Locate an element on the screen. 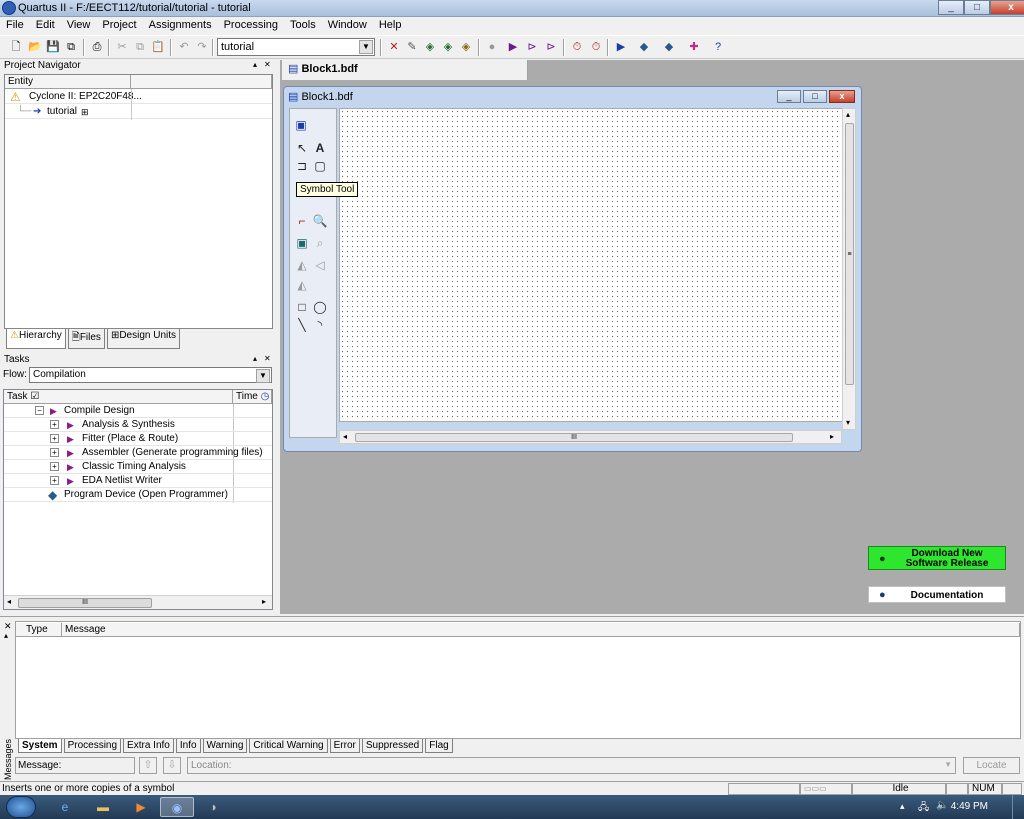  timing-wizard-icon: ⏱ is located at coordinates (596, 47).